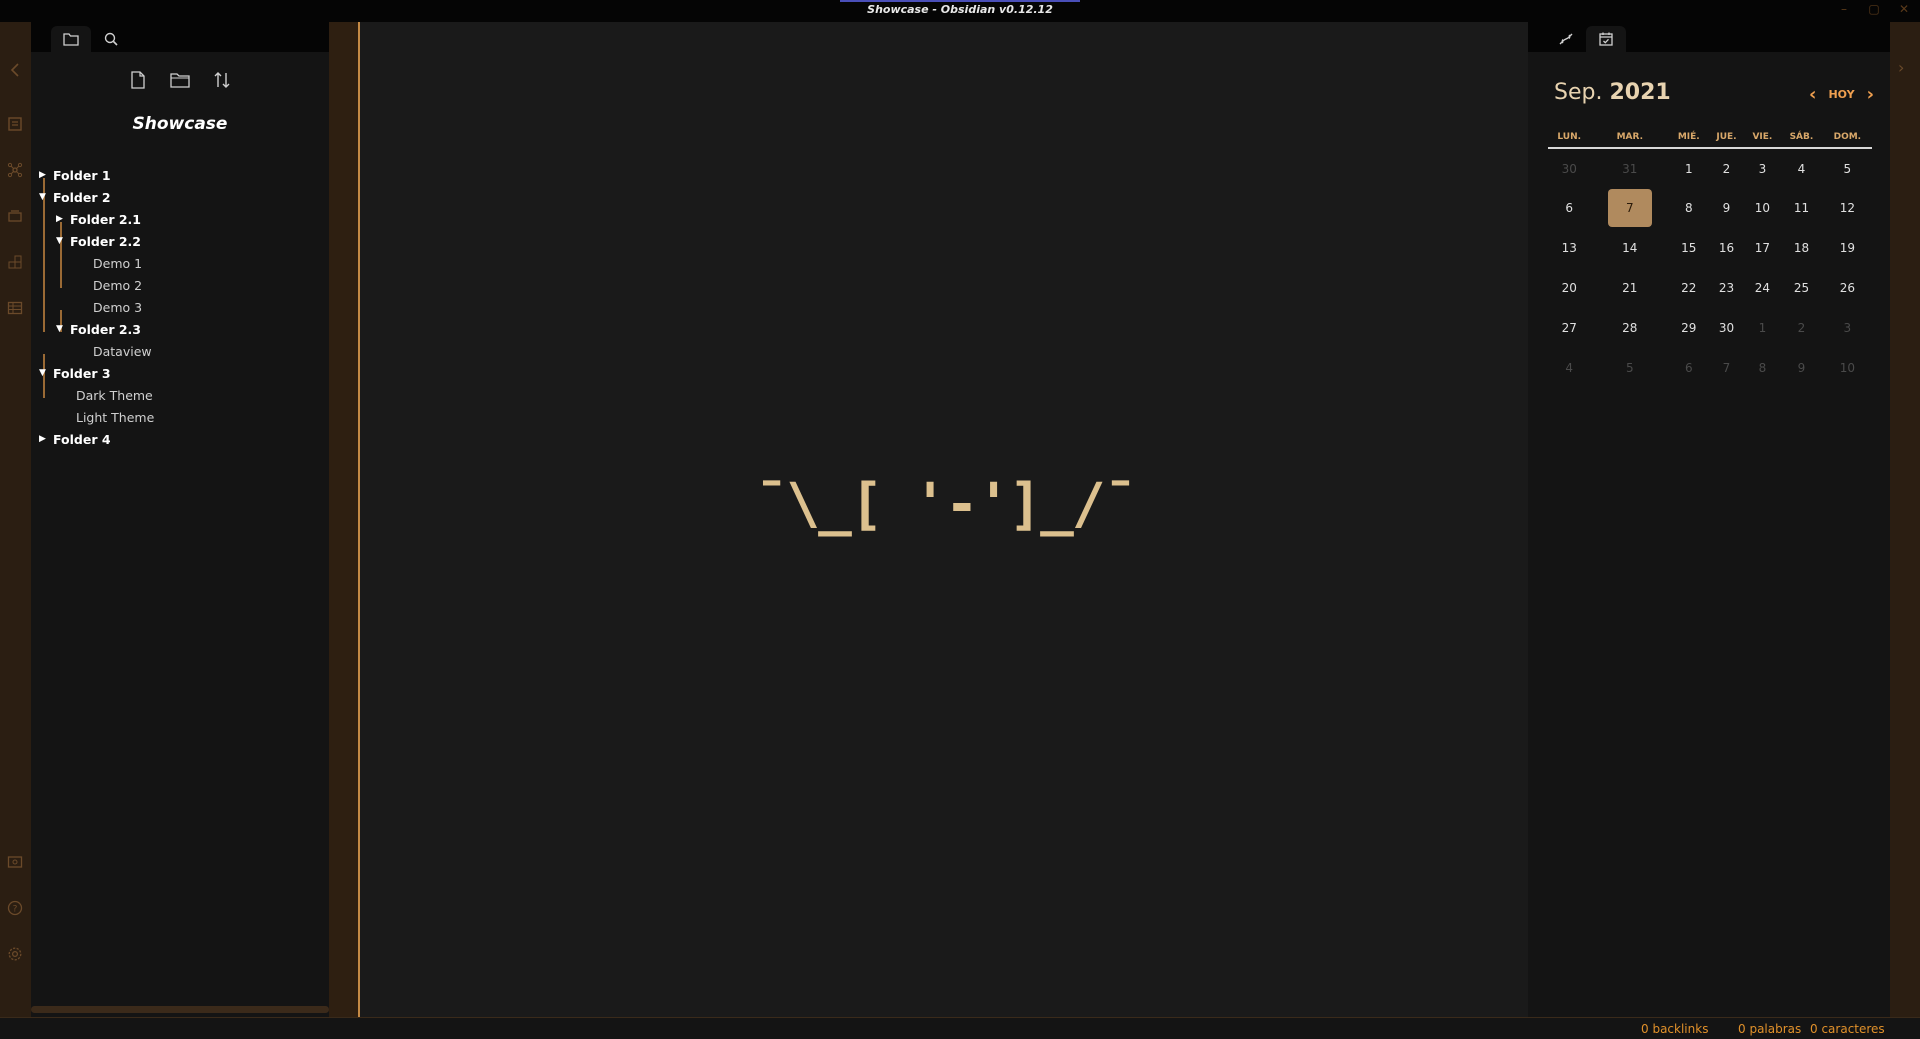  Describe the element at coordinates (1847, 1029) in the screenshot. I see `char-count: 0 caracteres` at that location.